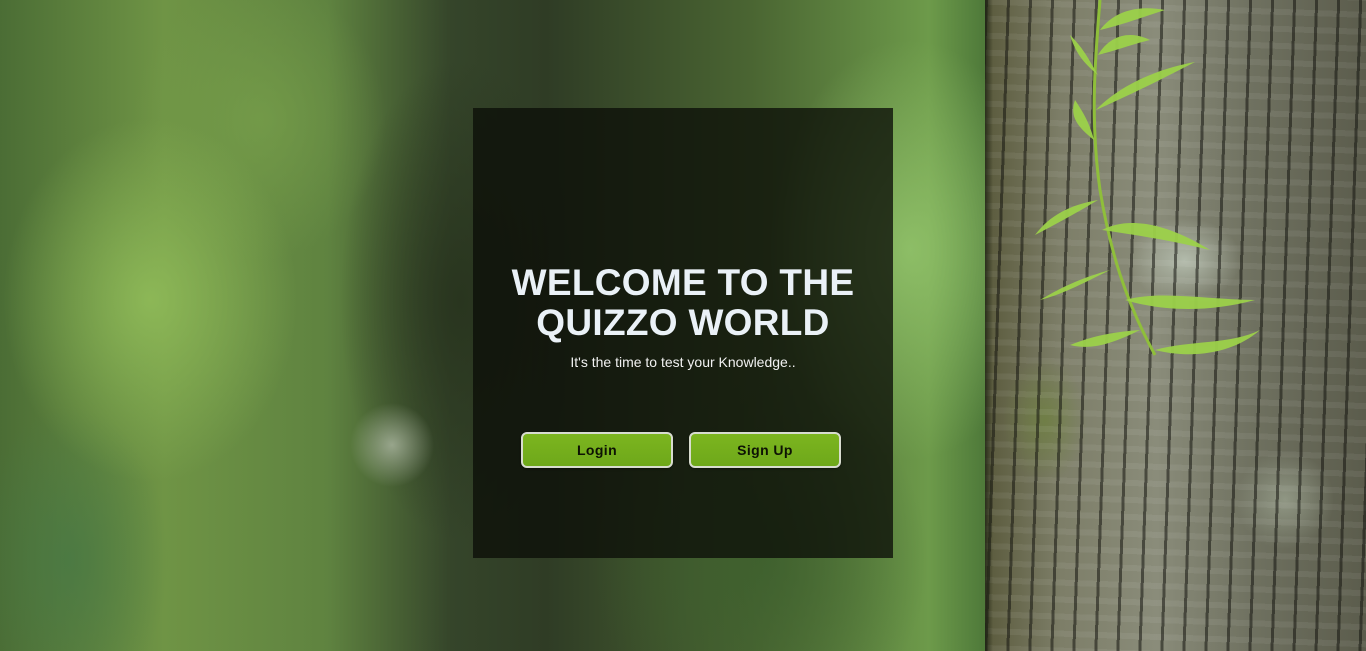 The width and height of the screenshot is (1366, 651). What do you see at coordinates (683, 322) in the screenshot?
I see `heading-line-2: QUIZZO WORLD` at bounding box center [683, 322].